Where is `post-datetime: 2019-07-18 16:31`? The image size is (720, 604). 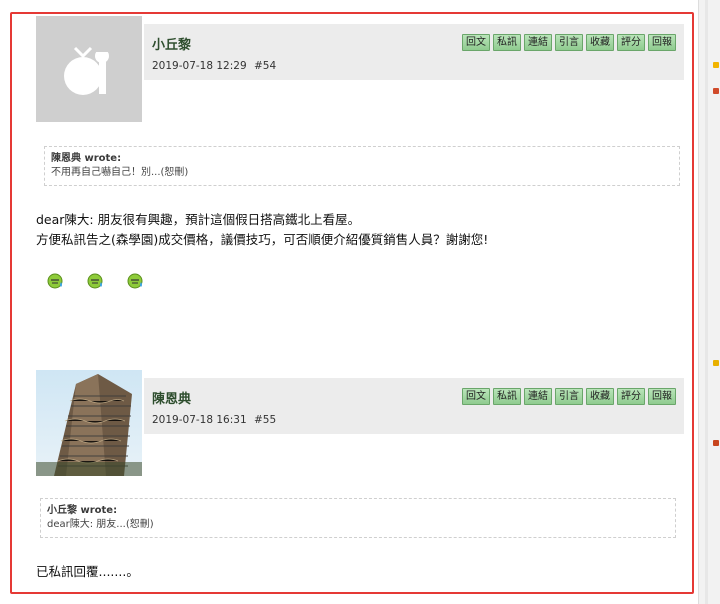
post-datetime: 2019-07-18 16:31 is located at coordinates (199, 420).